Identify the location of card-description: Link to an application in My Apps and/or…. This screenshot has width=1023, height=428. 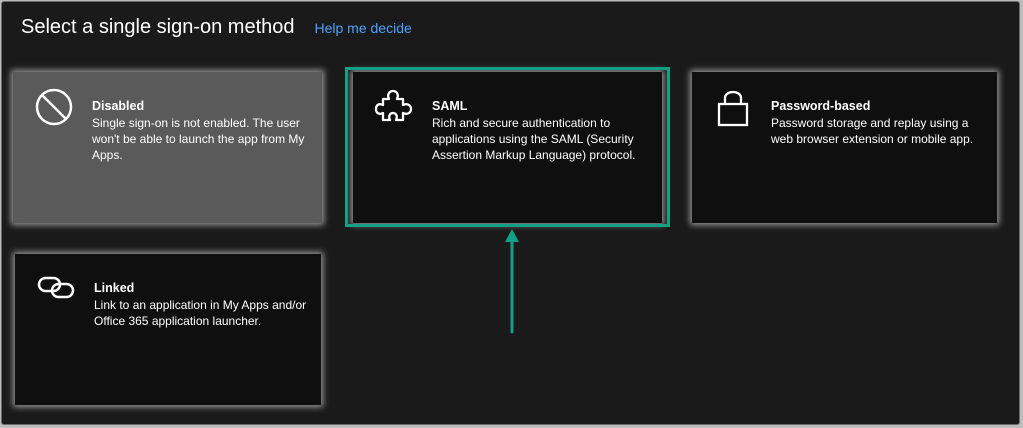
(200, 313).